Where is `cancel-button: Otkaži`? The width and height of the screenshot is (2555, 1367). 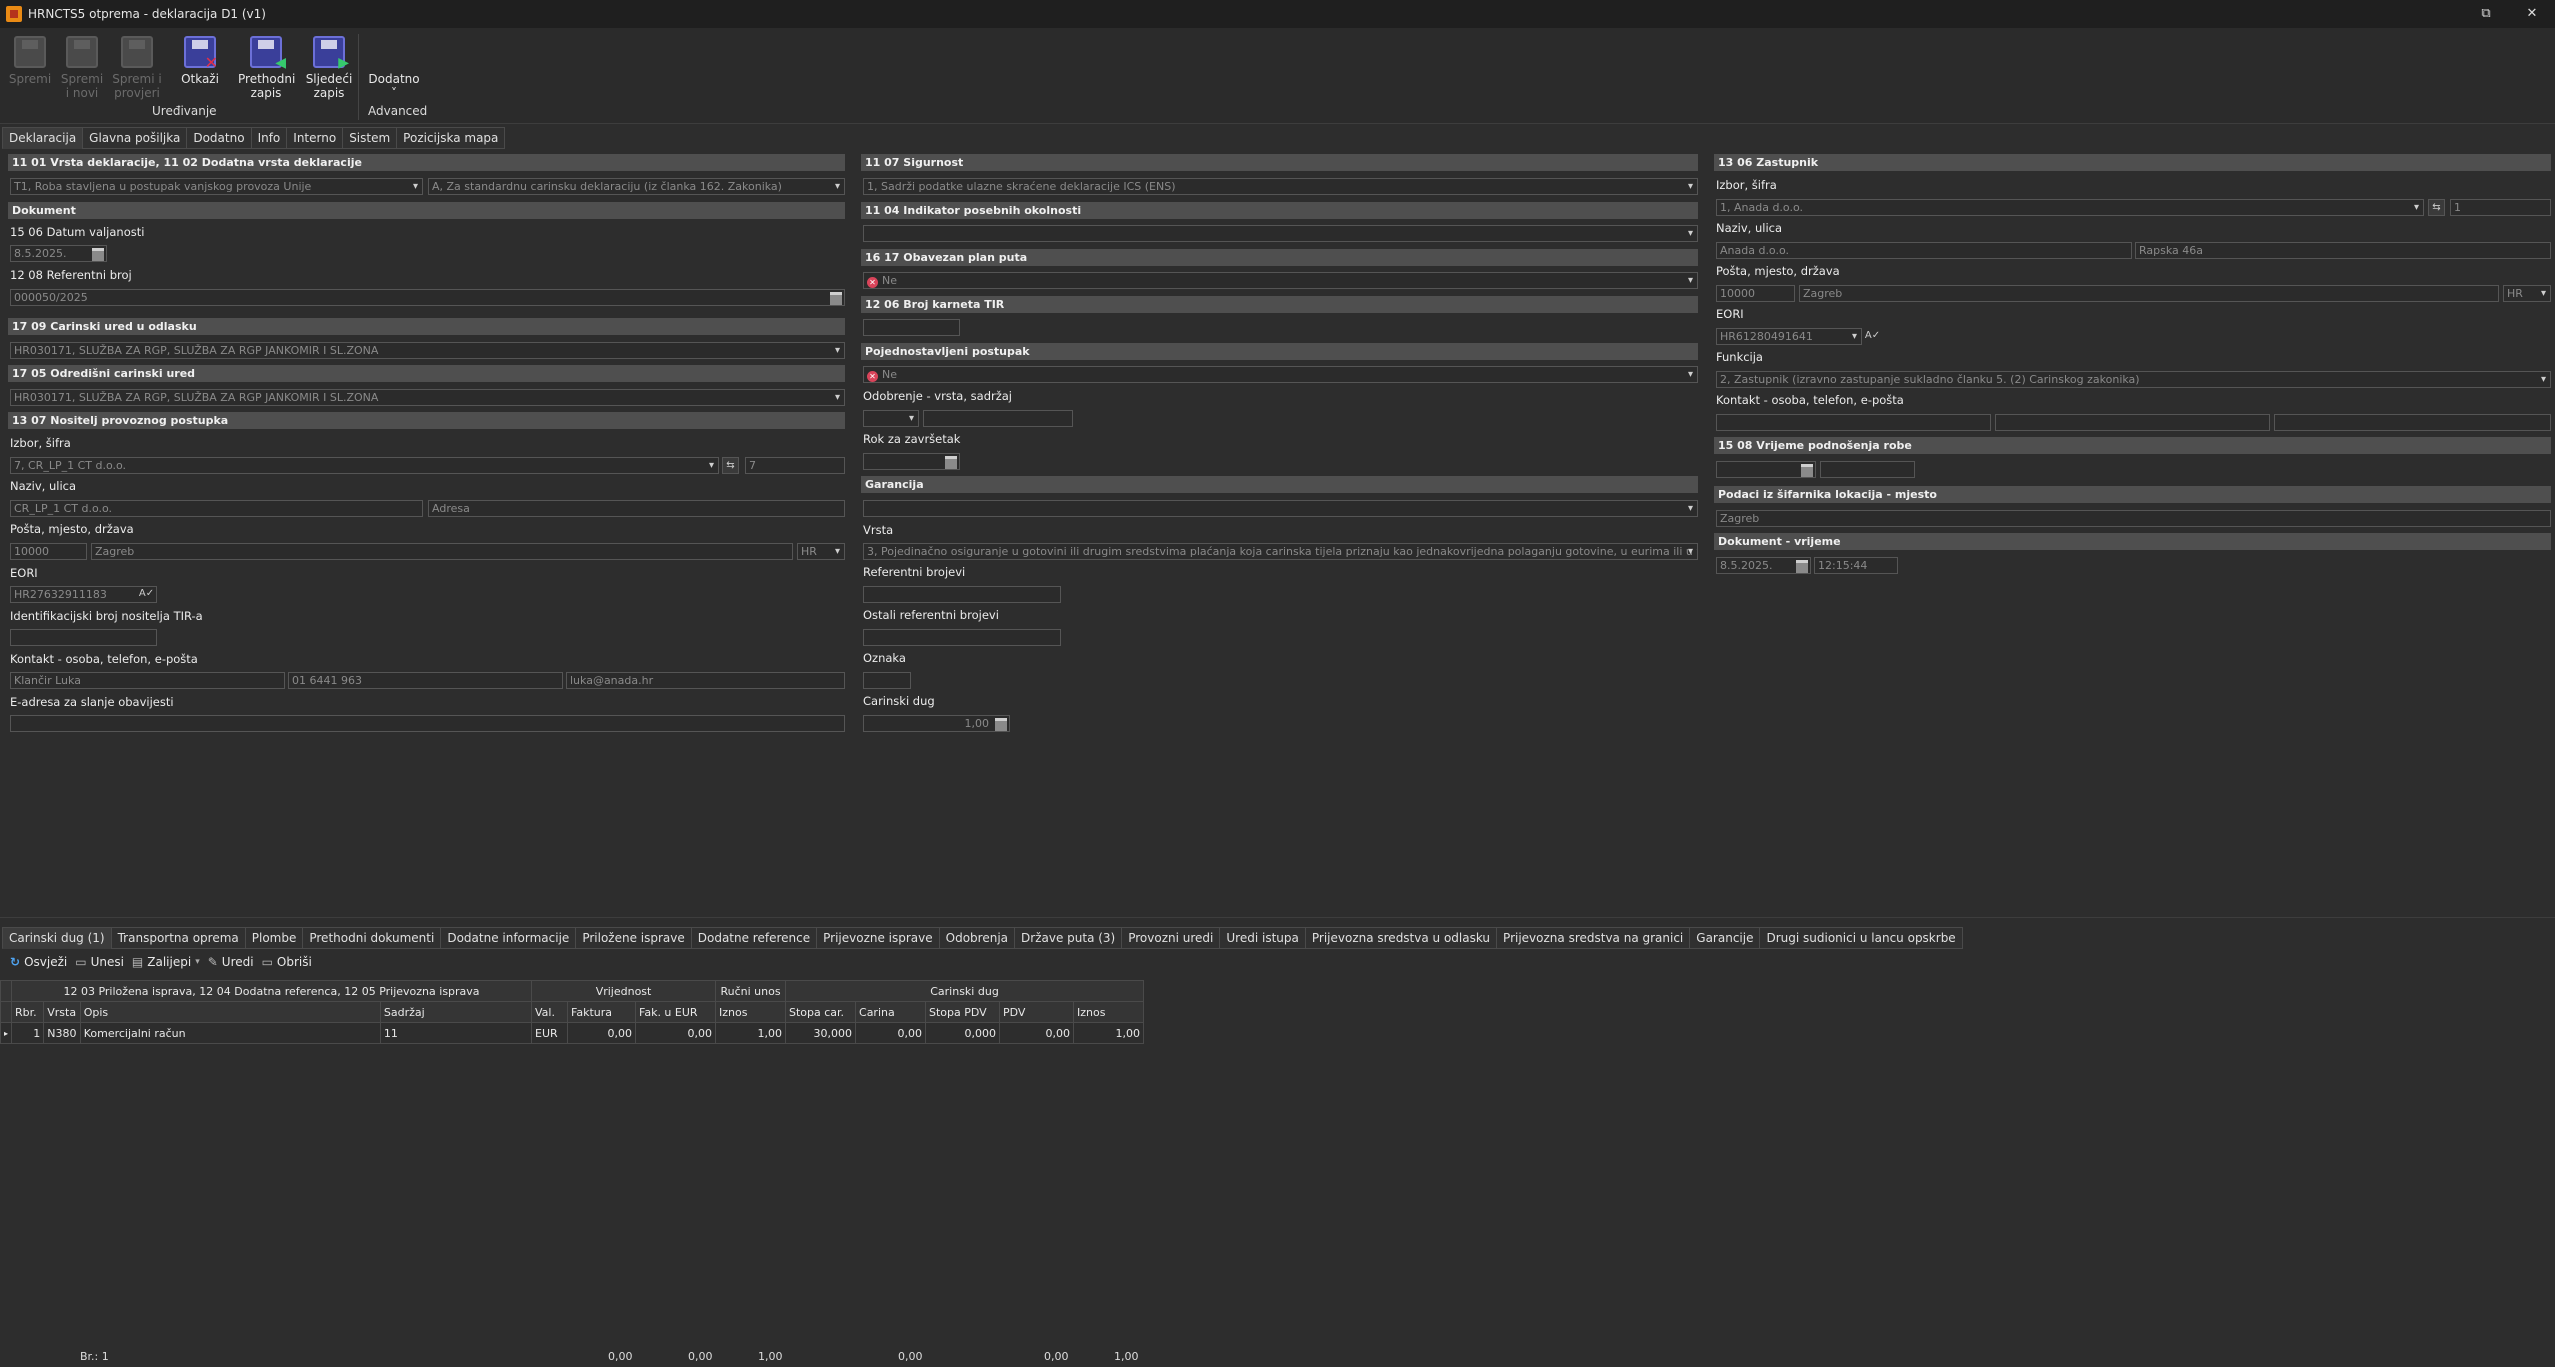 cancel-button: Otkaži is located at coordinates (200, 61).